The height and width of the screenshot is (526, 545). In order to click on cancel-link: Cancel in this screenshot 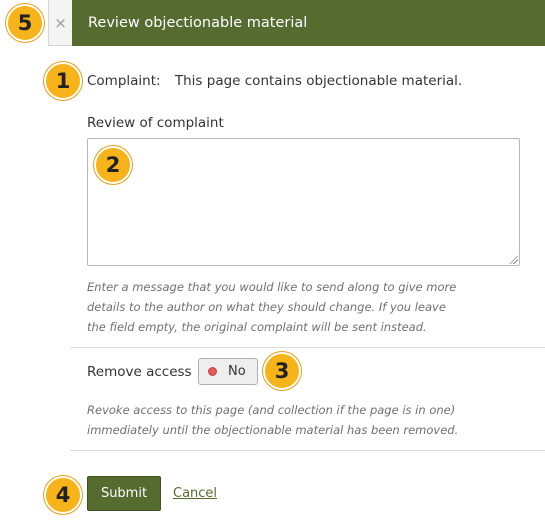, I will do `click(195, 493)`.